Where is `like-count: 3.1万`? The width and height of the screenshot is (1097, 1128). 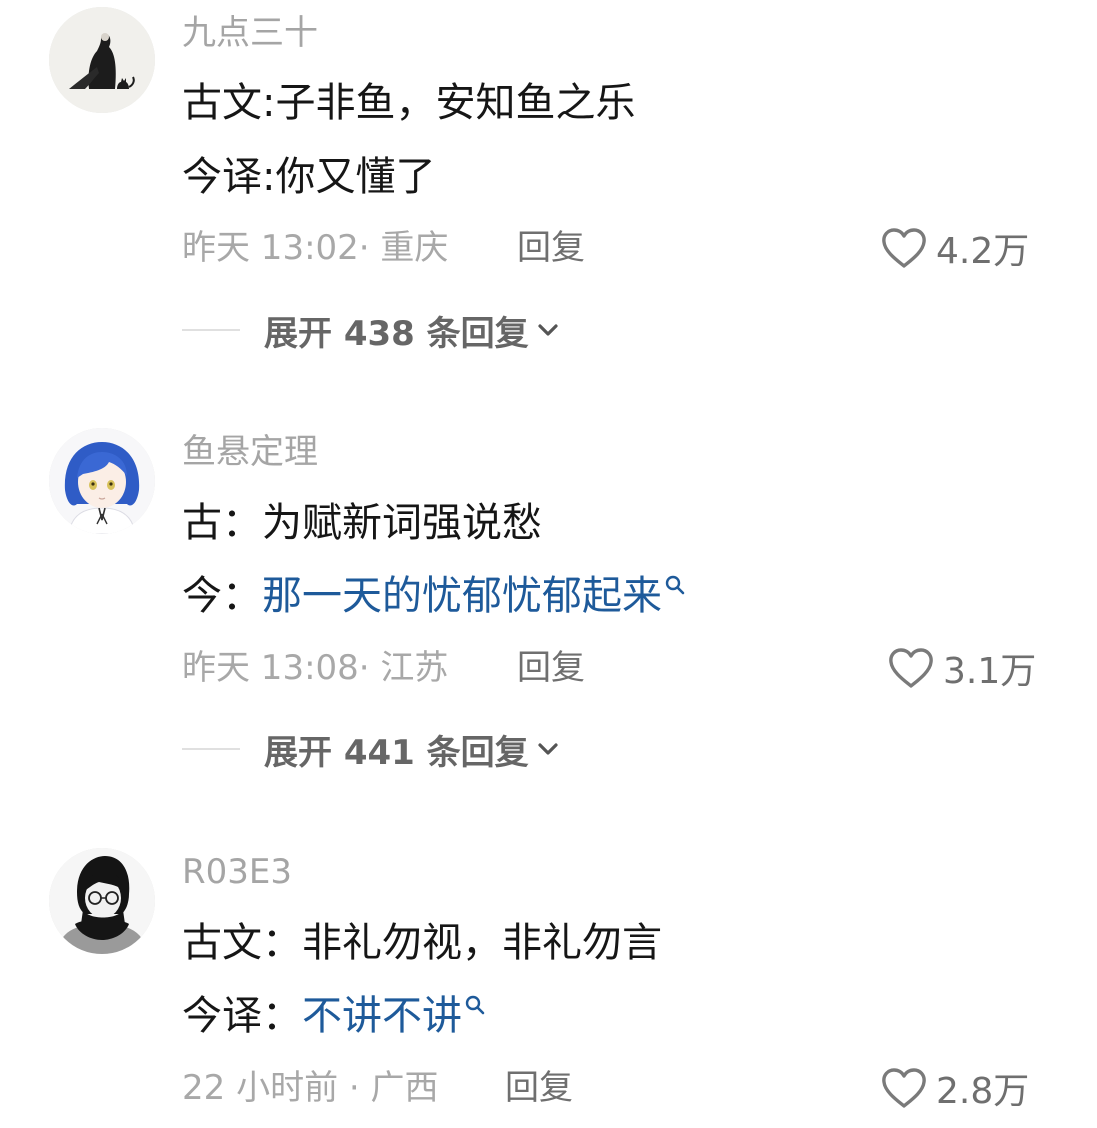
like-count: 3.1万 is located at coordinates (990, 671).